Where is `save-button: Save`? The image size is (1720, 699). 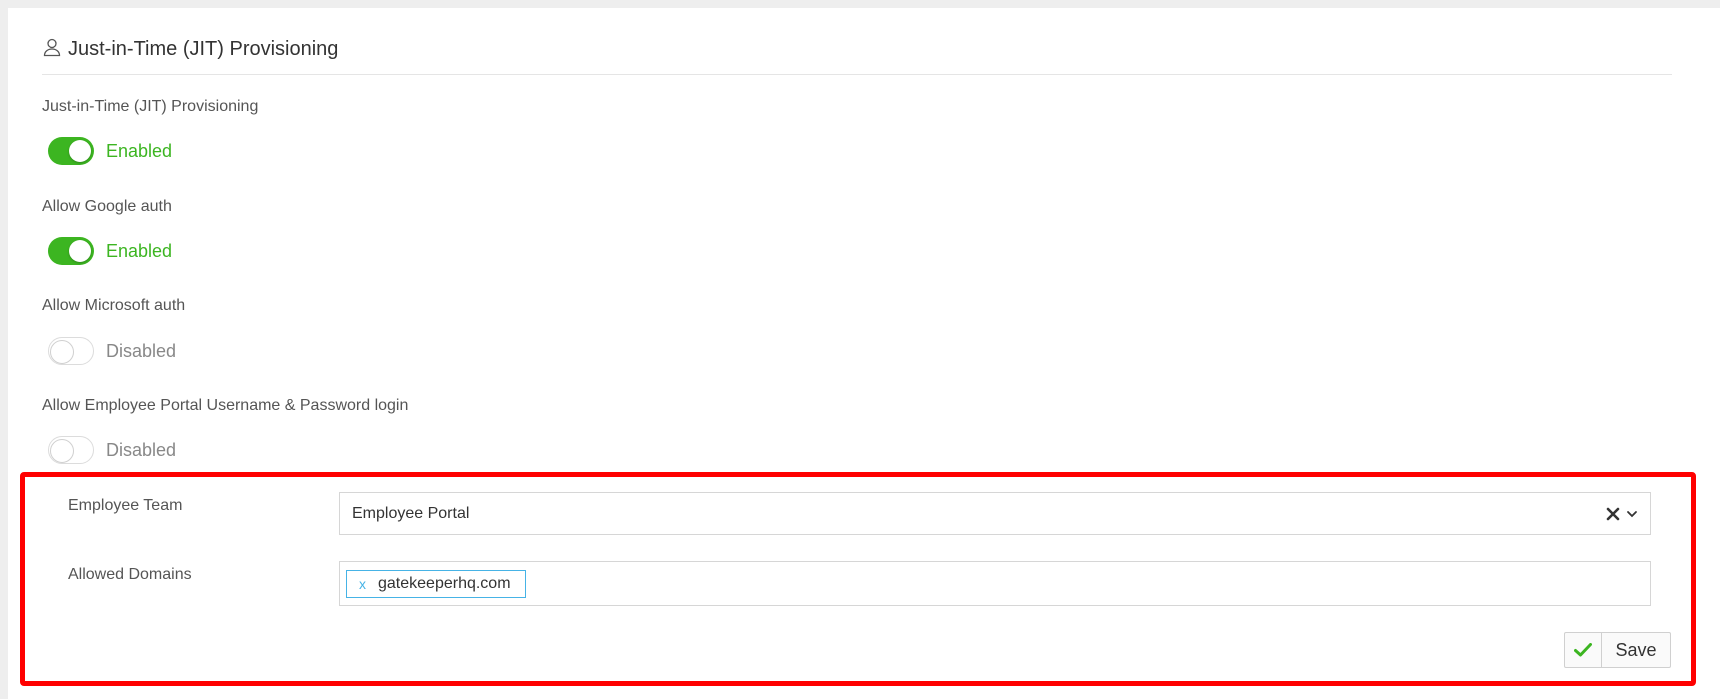 save-button: Save is located at coordinates (1617, 650).